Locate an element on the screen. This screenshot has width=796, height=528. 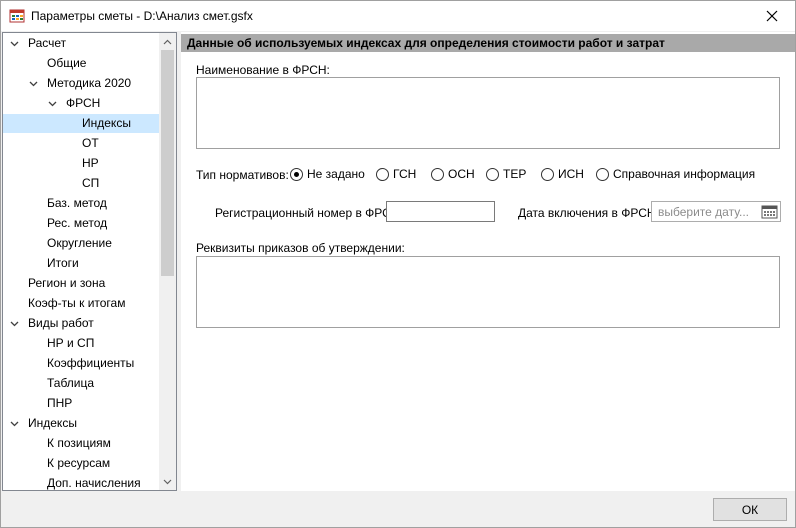
tree-item: Виды работ is located at coordinates (81, 323).